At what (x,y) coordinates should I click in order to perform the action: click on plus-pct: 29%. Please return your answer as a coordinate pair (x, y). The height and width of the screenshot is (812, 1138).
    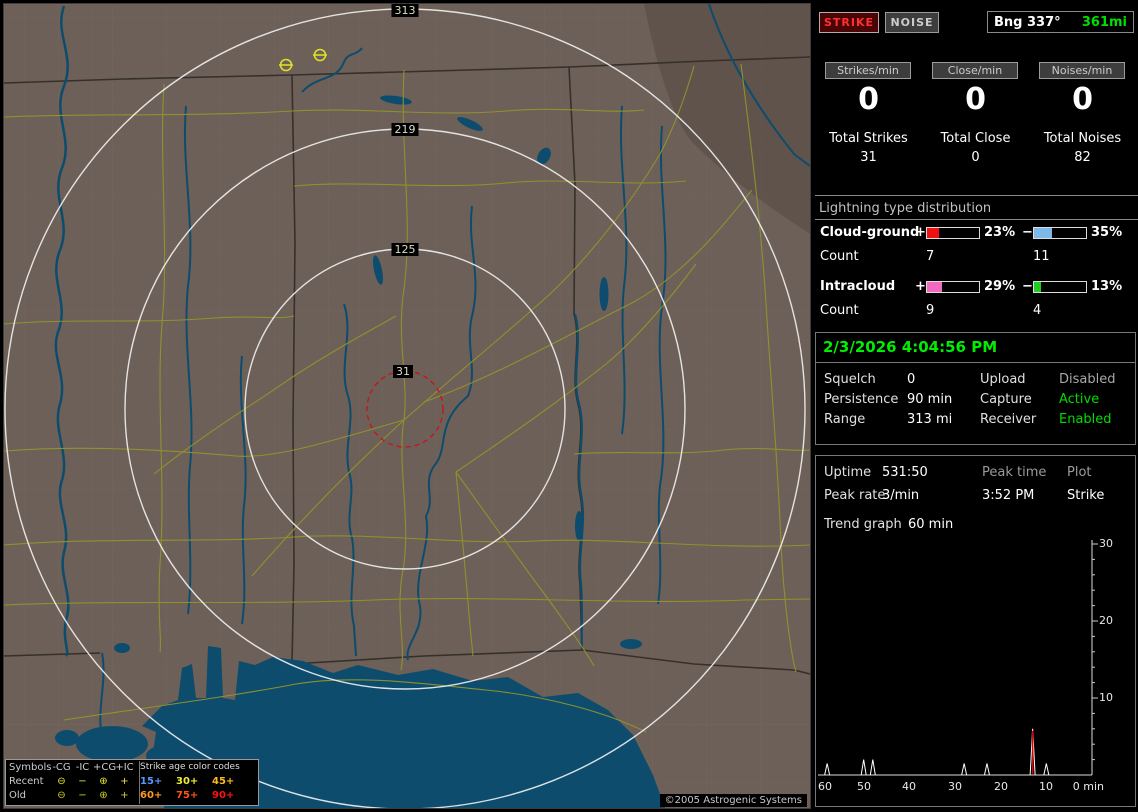
    Looking at the image, I should click on (1000, 286).